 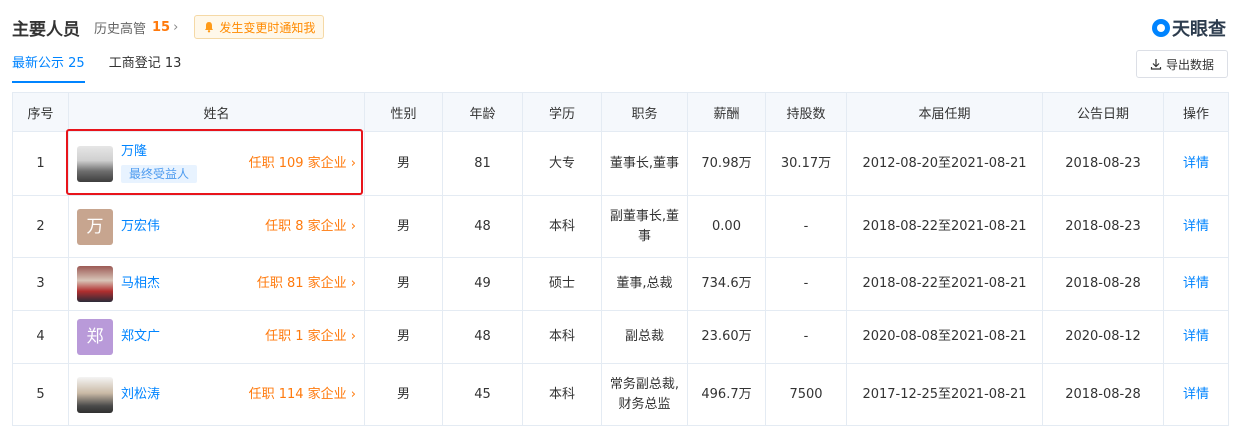 I want to click on row-index: 1, so click(x=40, y=163).